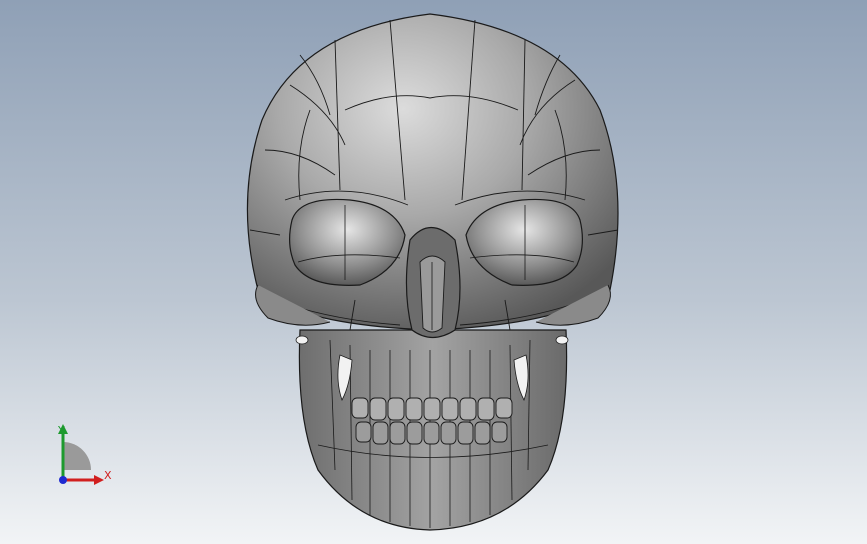  Describe the element at coordinates (431, 433) in the screenshot. I see `lower-teeth` at that location.